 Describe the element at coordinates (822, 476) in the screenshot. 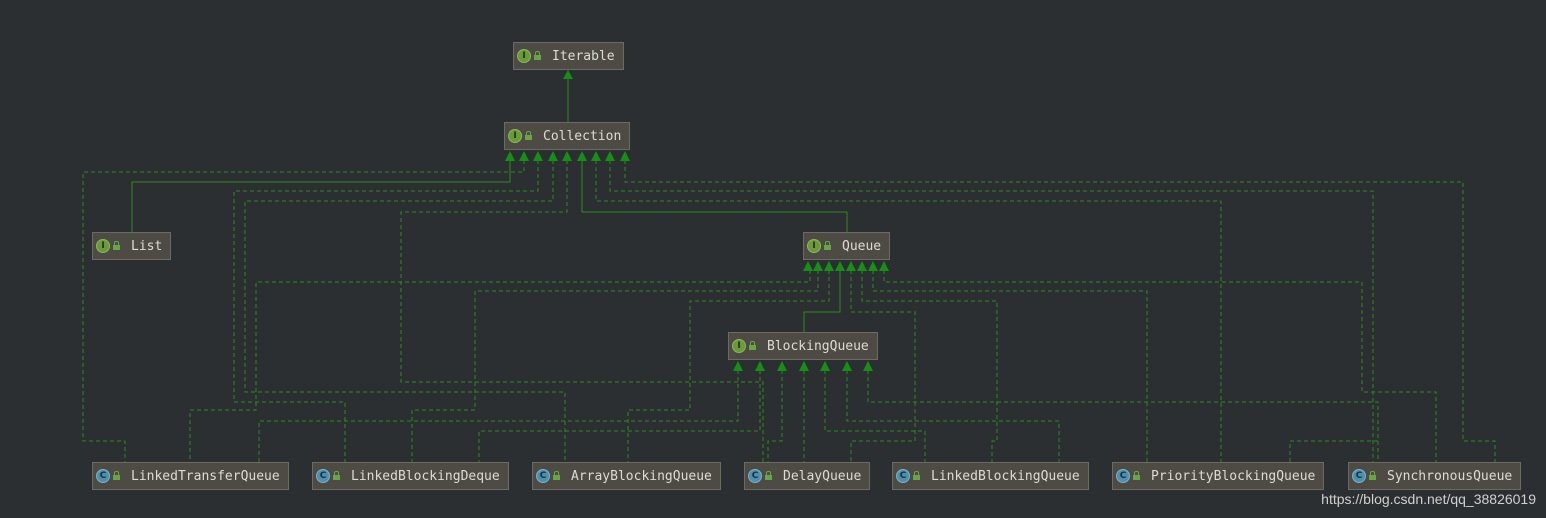

I see `node-label: DelayQueue` at that location.